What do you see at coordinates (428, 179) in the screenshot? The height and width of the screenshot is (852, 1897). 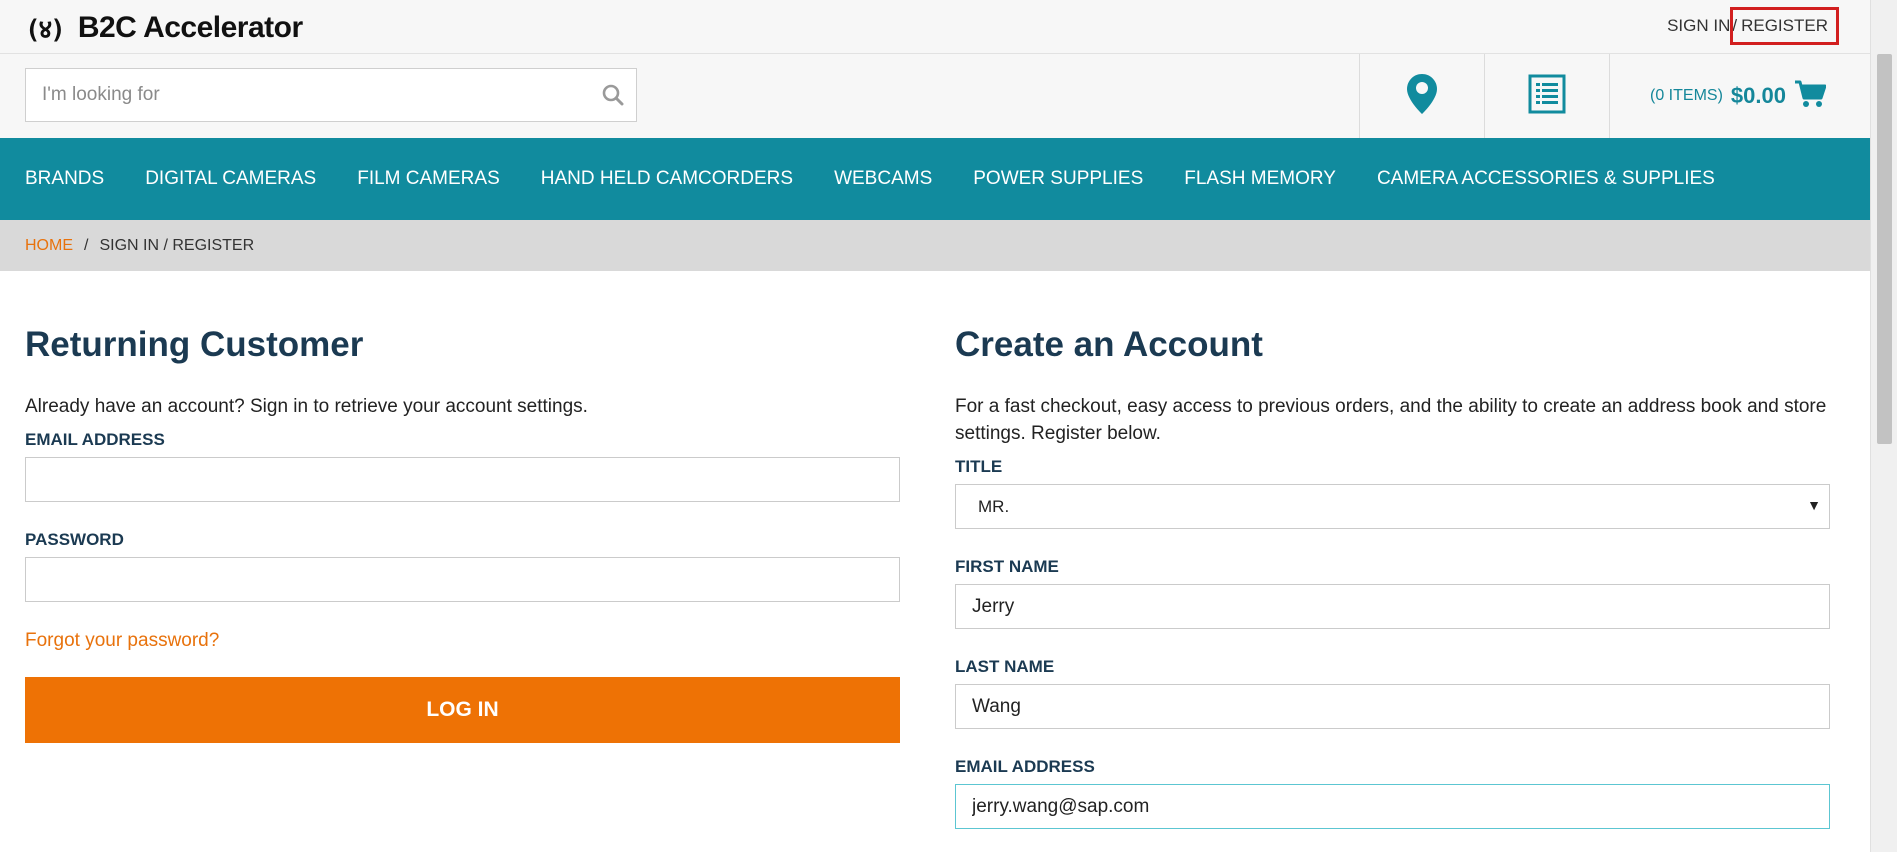 I see `nav-item-film-cameras: FILM CAMERAS` at bounding box center [428, 179].